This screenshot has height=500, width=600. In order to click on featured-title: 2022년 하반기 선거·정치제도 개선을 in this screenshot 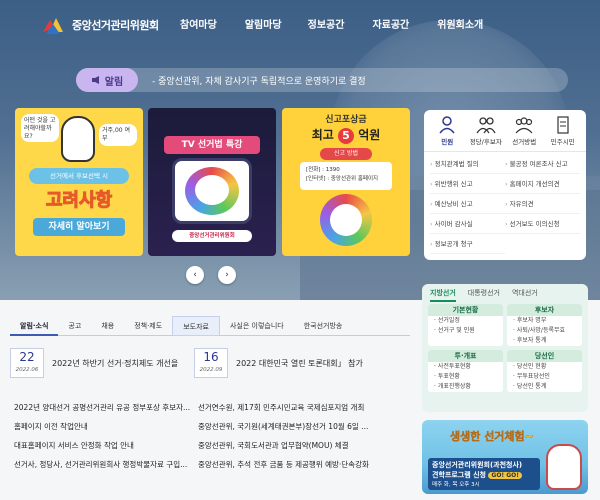, I will do `click(115, 363)`.